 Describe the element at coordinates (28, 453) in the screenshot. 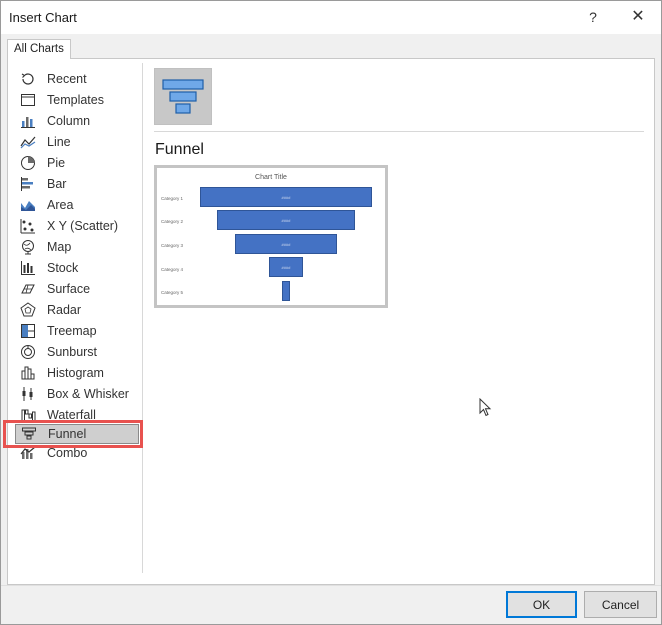

I see `combo-chart-icon` at that location.